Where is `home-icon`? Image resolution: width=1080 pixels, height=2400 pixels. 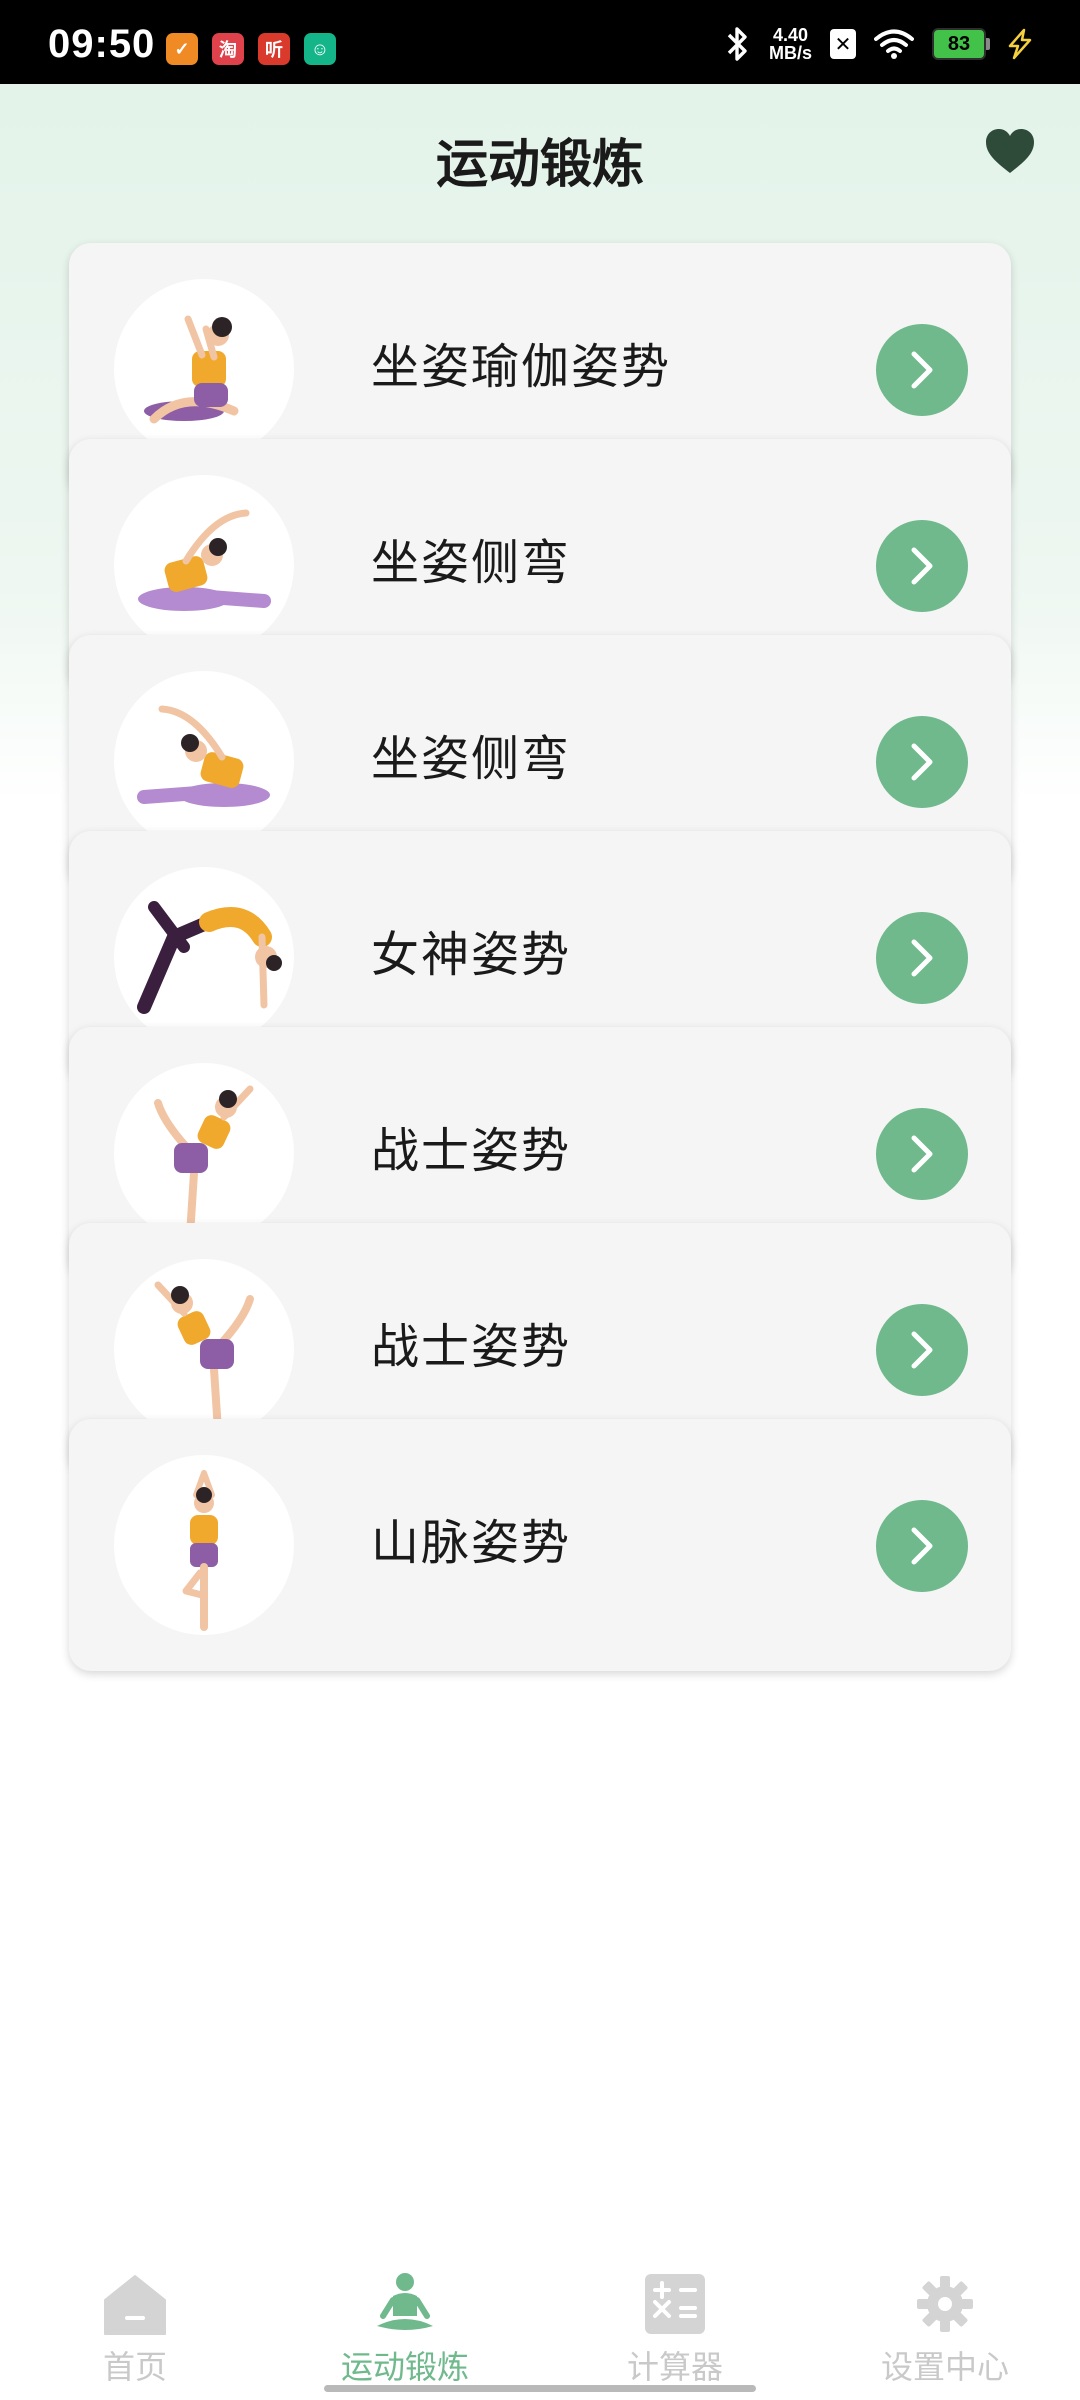
home-icon is located at coordinates (135, 2305).